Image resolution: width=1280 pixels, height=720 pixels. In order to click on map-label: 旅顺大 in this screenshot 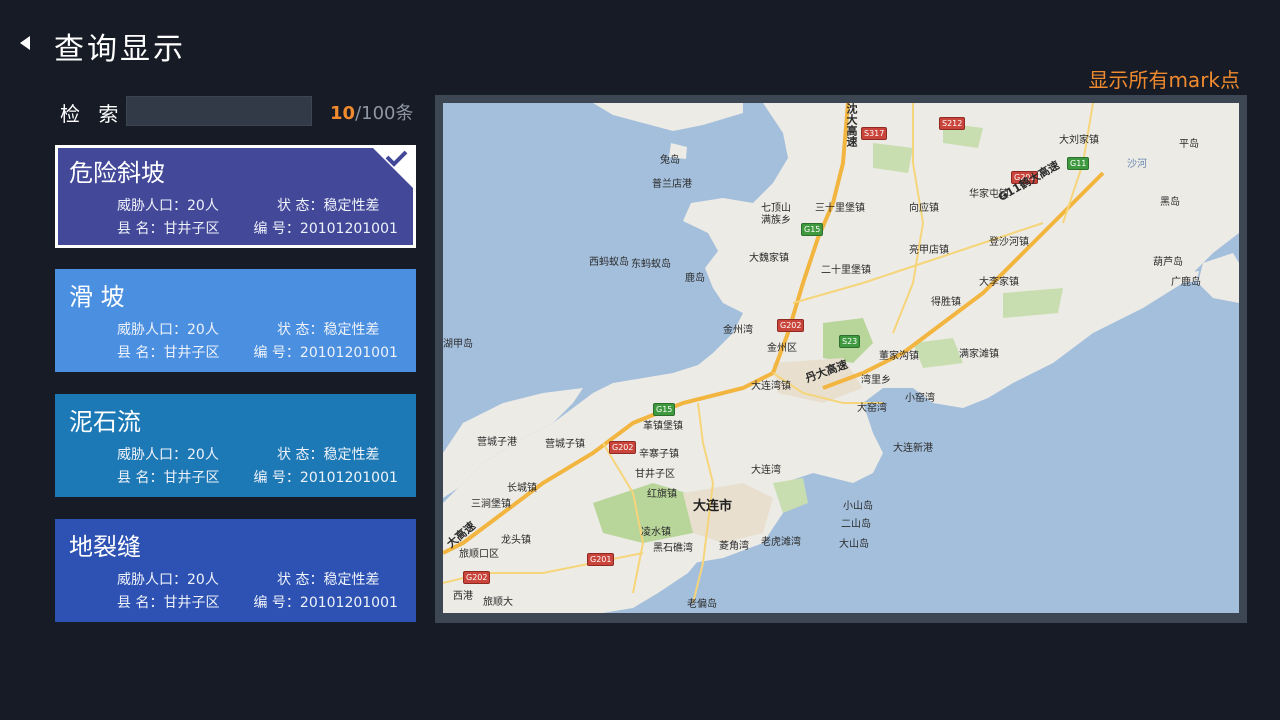, I will do `click(498, 602)`.